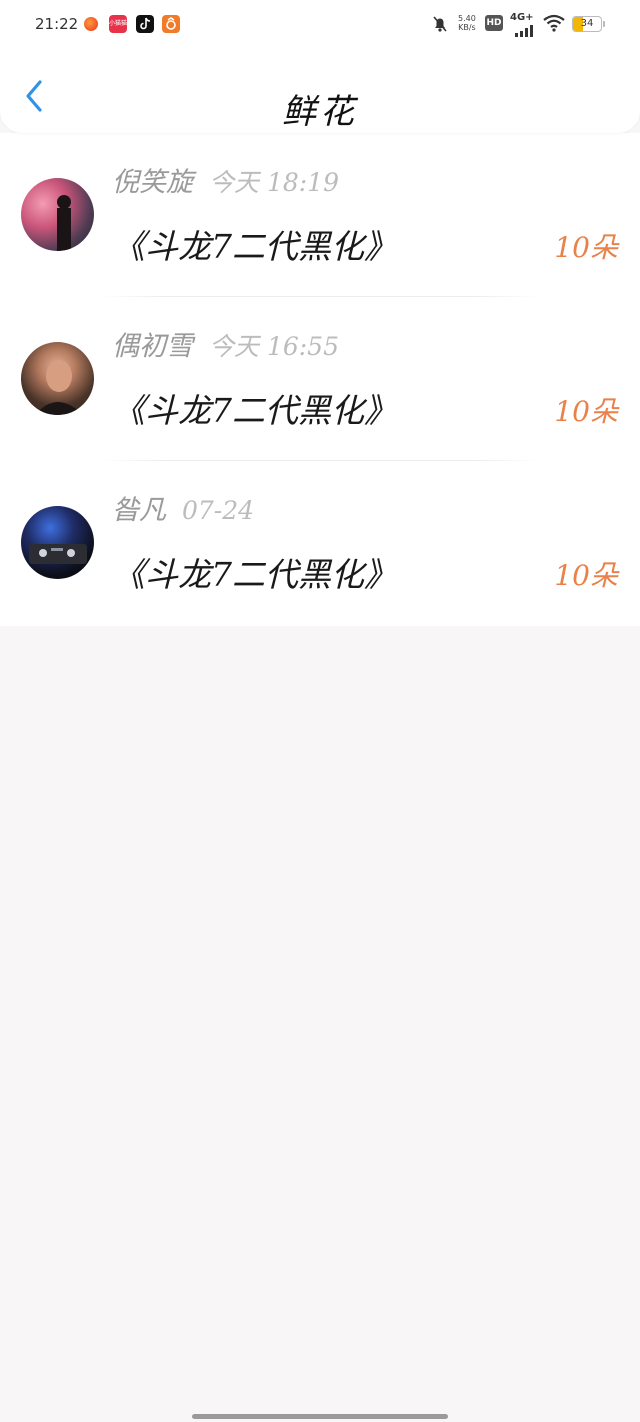 The image size is (640, 1422). I want to click on navigation-bar: 鲜花, so click(320, 91).